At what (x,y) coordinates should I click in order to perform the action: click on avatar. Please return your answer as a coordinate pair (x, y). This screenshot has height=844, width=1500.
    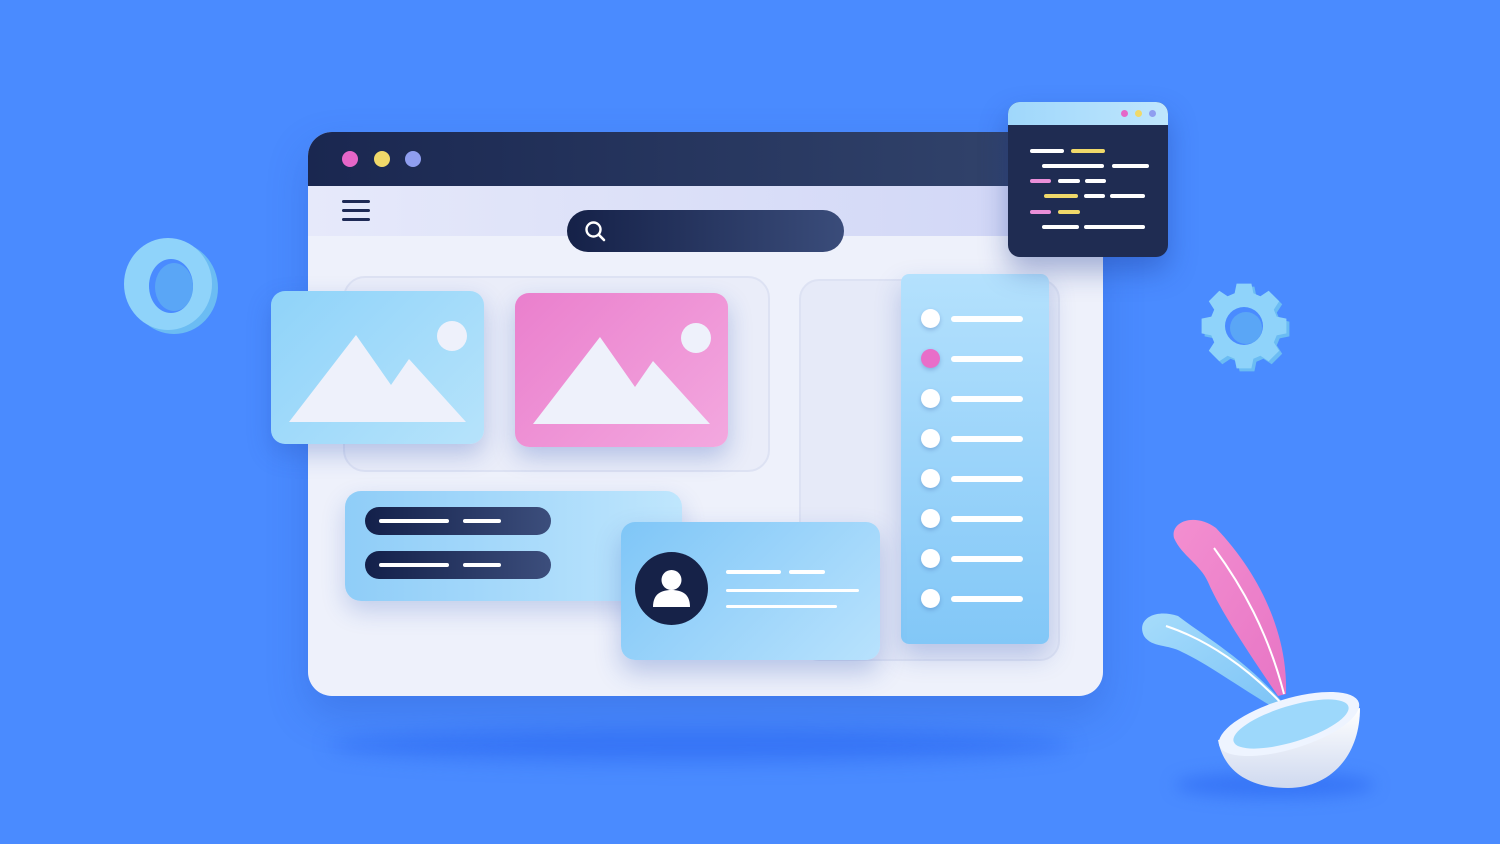
    Looking at the image, I should click on (671, 588).